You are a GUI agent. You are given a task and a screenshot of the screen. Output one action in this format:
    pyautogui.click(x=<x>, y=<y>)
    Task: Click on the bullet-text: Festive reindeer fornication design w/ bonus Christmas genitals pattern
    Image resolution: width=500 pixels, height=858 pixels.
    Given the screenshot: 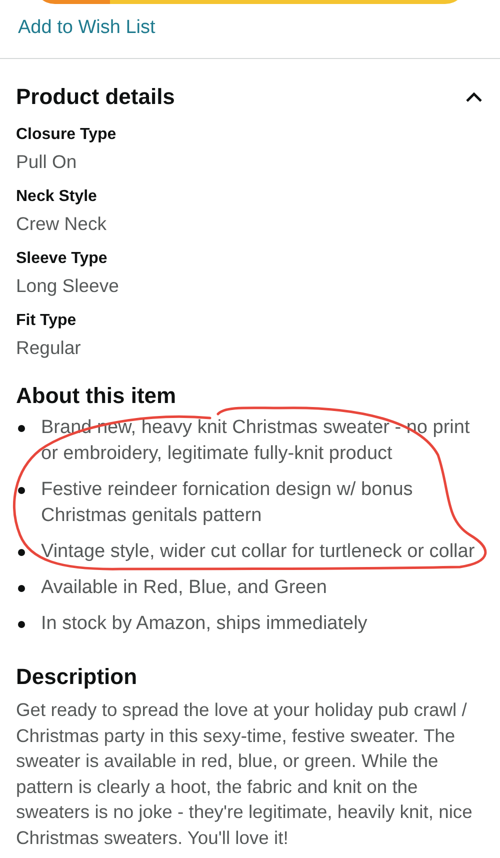 What is the action you would take?
    pyautogui.click(x=227, y=503)
    